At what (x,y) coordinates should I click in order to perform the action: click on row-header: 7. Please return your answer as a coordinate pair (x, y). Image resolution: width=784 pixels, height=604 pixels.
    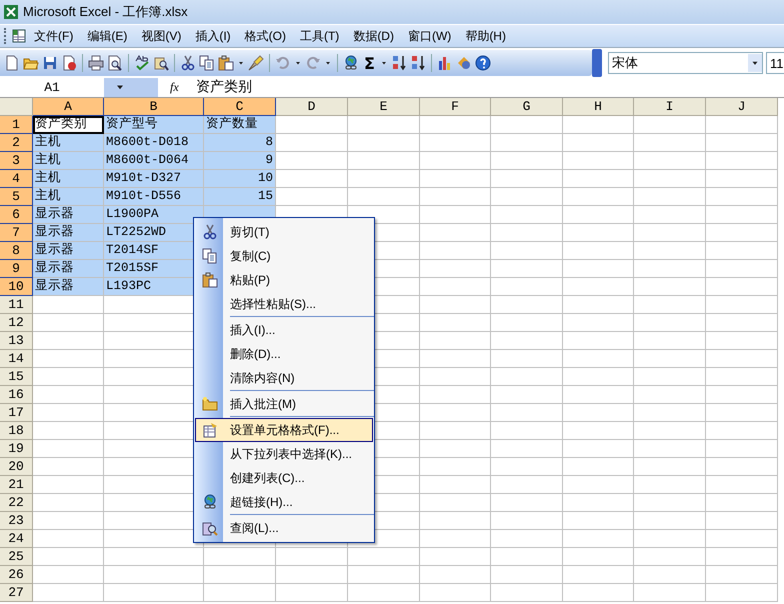
    Looking at the image, I should click on (16, 233).